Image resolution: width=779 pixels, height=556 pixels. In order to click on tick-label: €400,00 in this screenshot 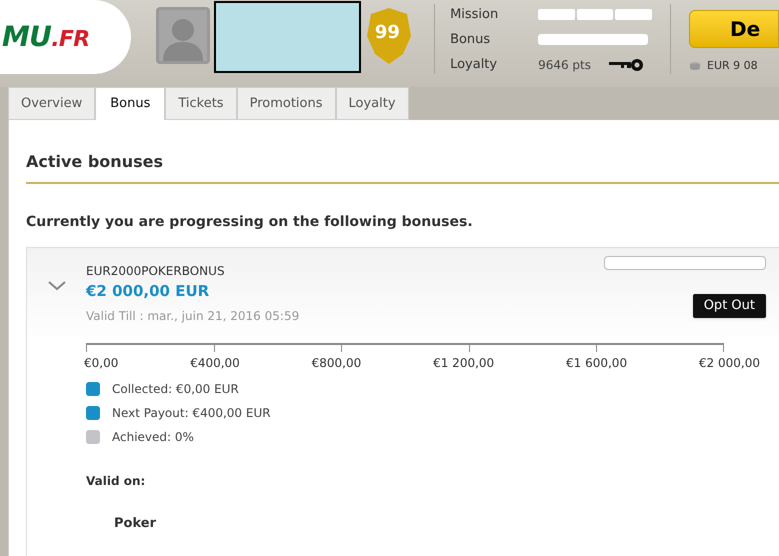, I will do `click(215, 363)`.